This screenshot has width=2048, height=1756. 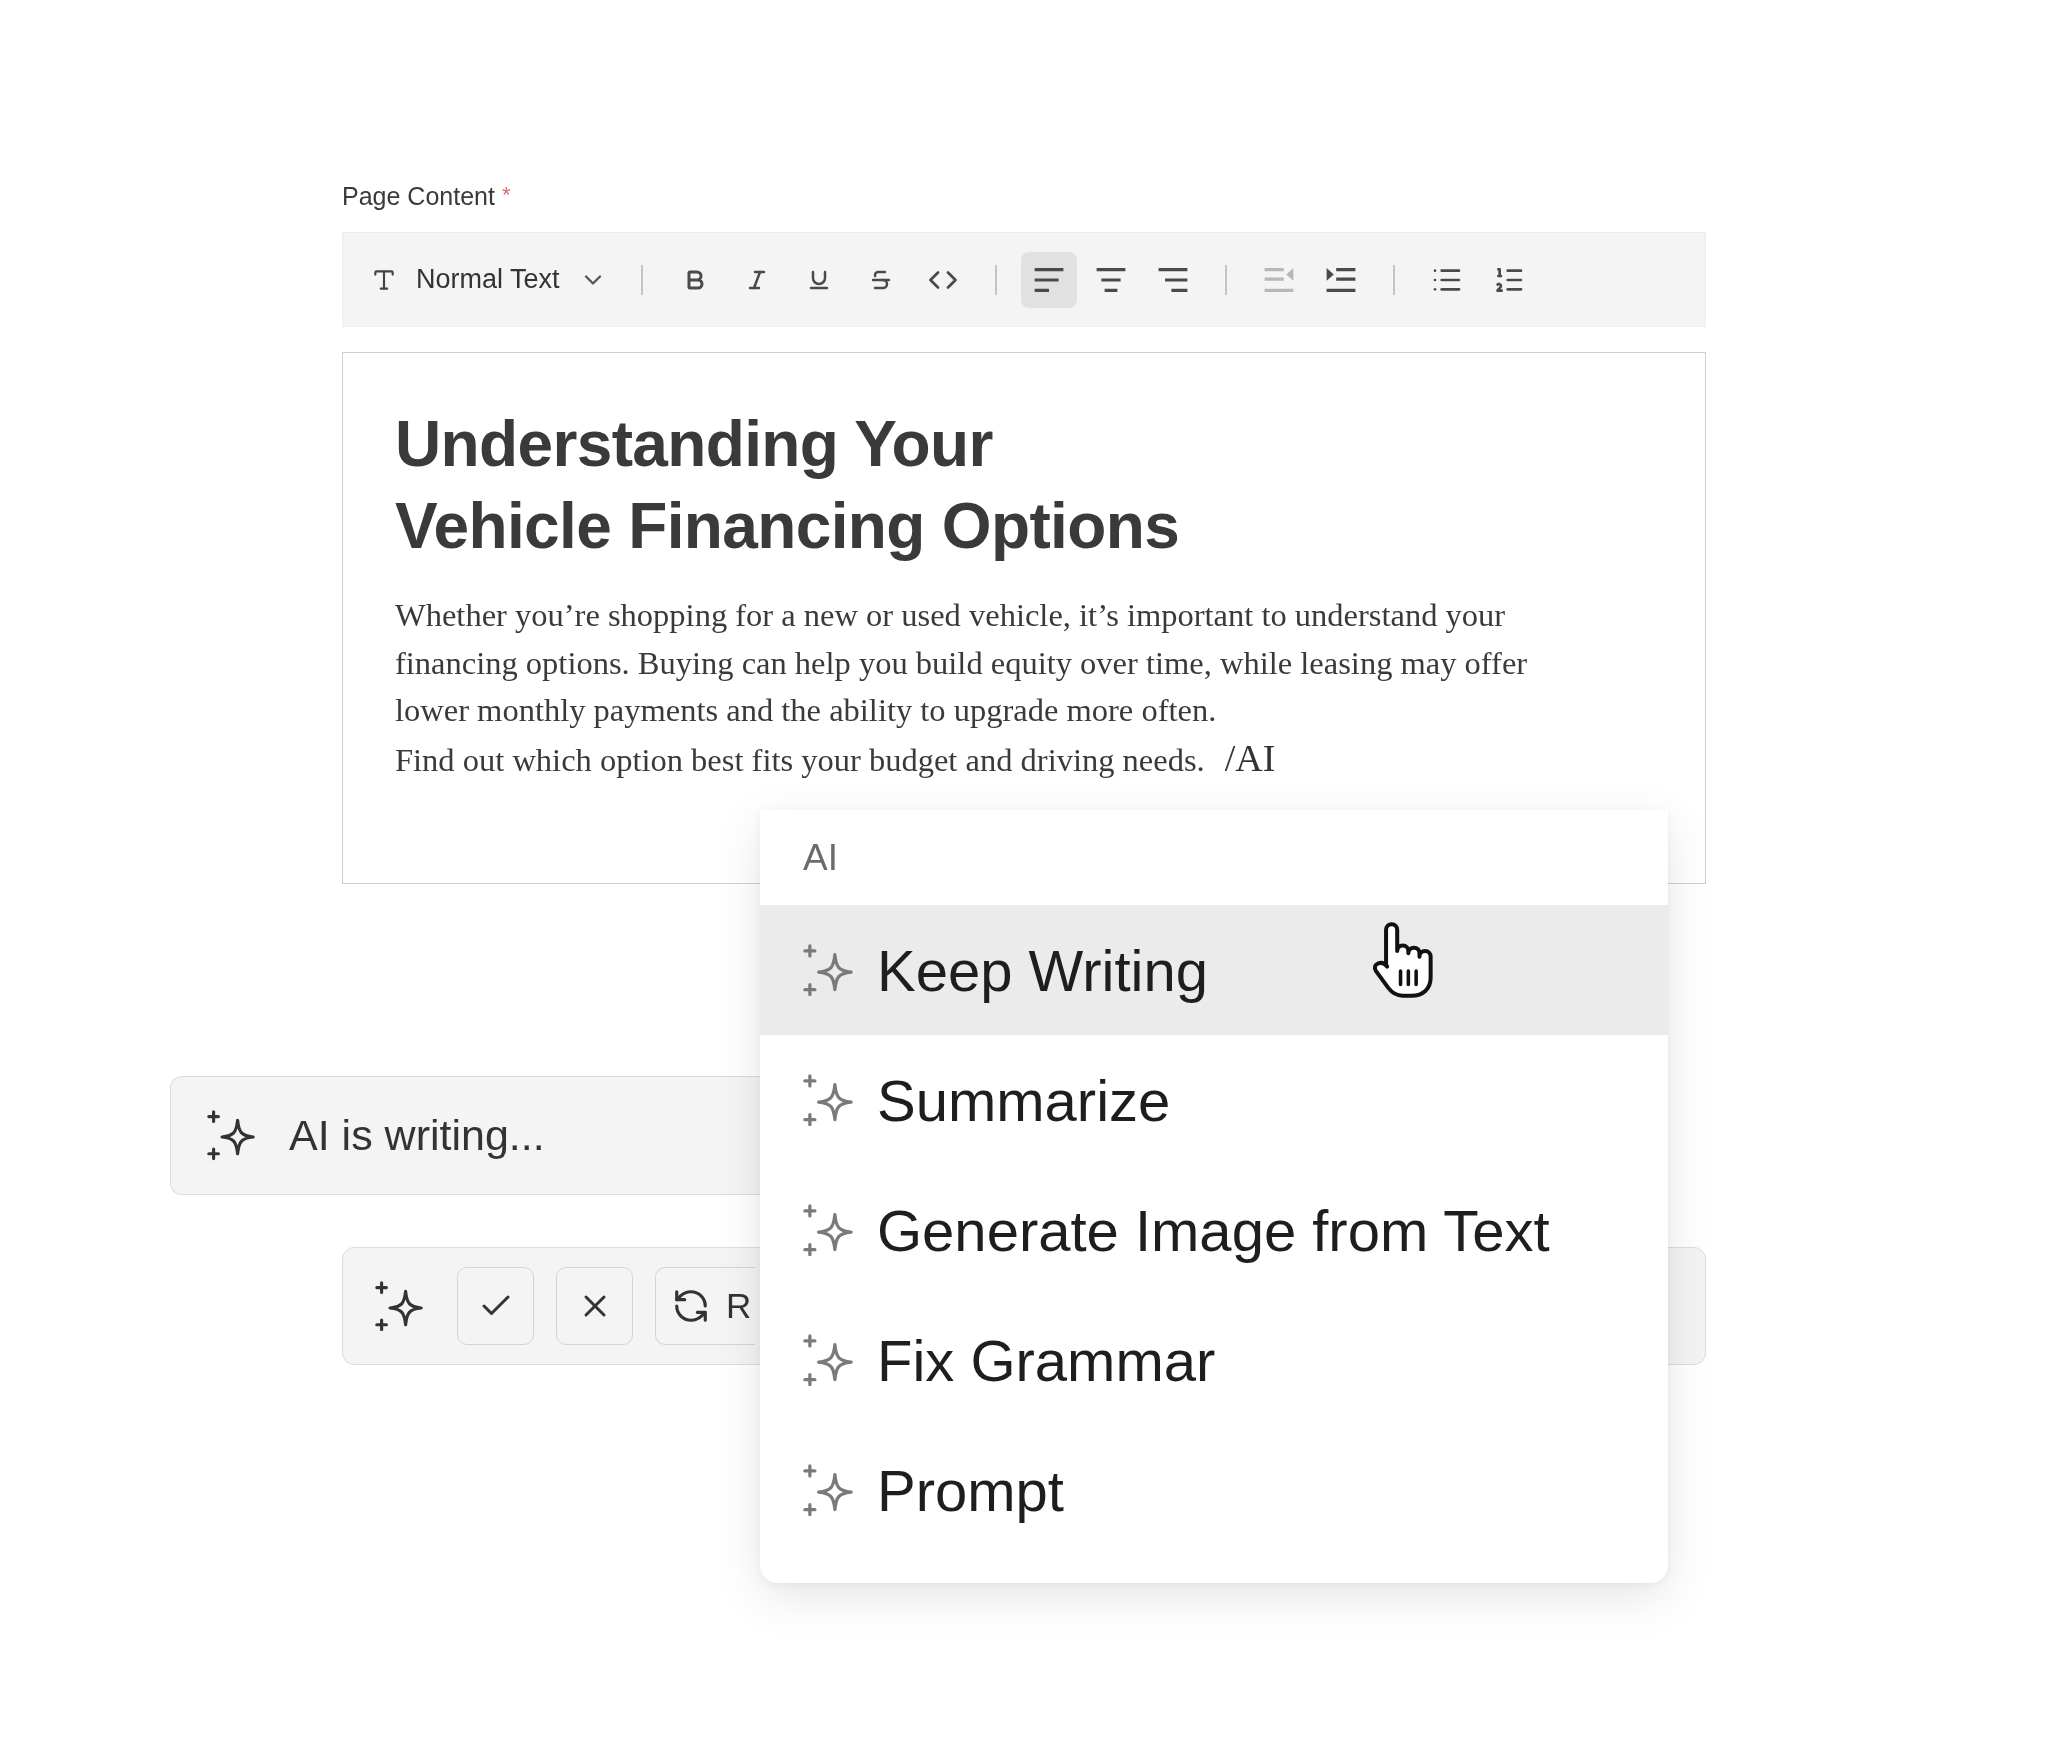 I want to click on outdent-icon, so click(x=1278, y=279).